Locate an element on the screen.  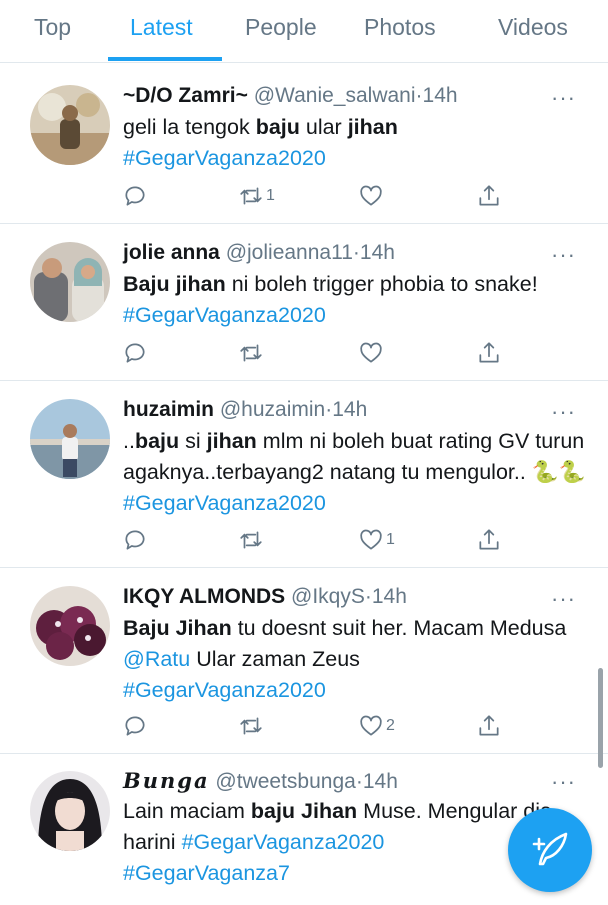
user-handle: @Wanie_salwani is located at coordinates (335, 95).